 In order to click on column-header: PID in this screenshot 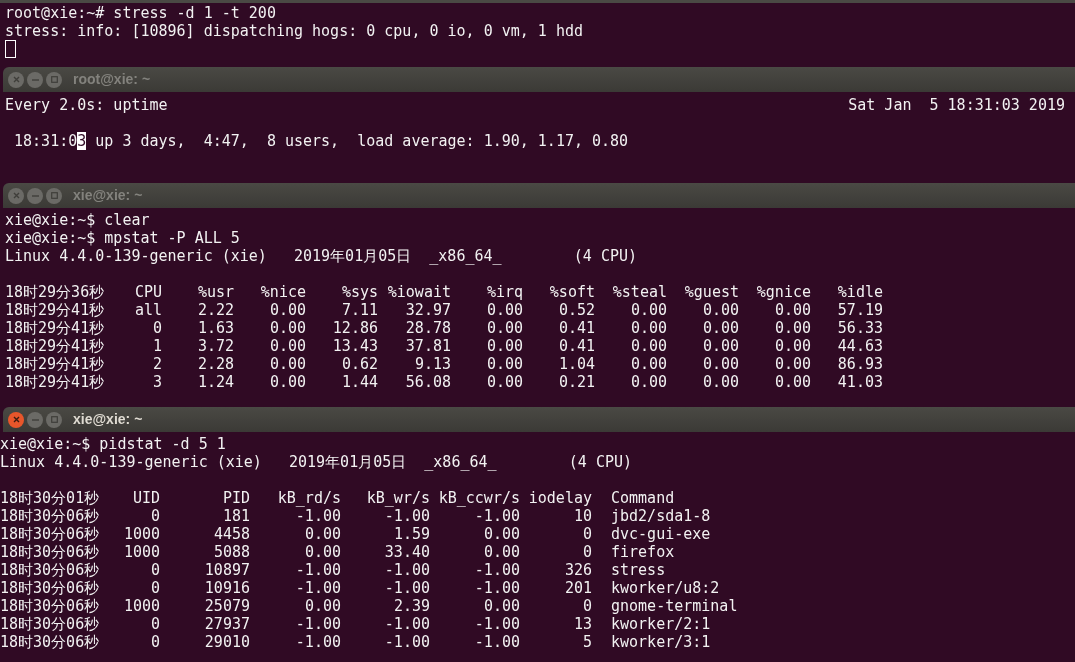, I will do `click(236, 498)`.